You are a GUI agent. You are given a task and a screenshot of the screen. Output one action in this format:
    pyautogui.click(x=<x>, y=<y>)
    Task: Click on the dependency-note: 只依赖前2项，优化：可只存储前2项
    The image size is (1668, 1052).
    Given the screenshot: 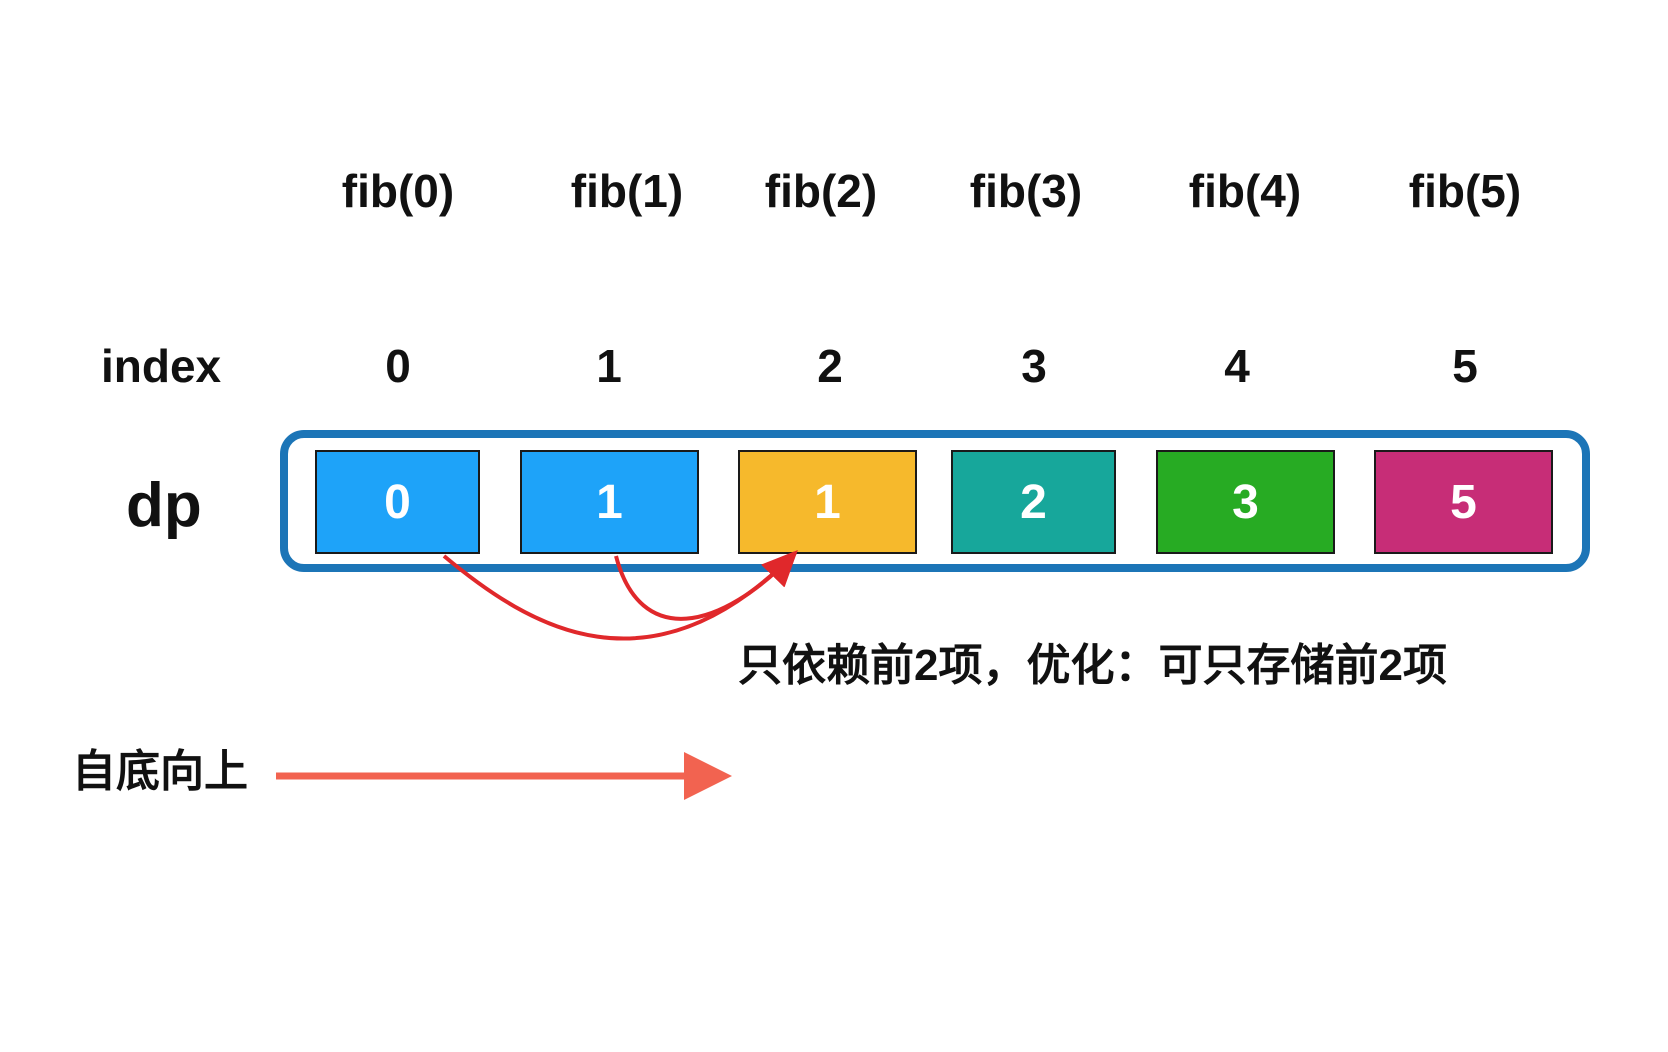 What is the action you would take?
    pyautogui.click(x=1092, y=665)
    